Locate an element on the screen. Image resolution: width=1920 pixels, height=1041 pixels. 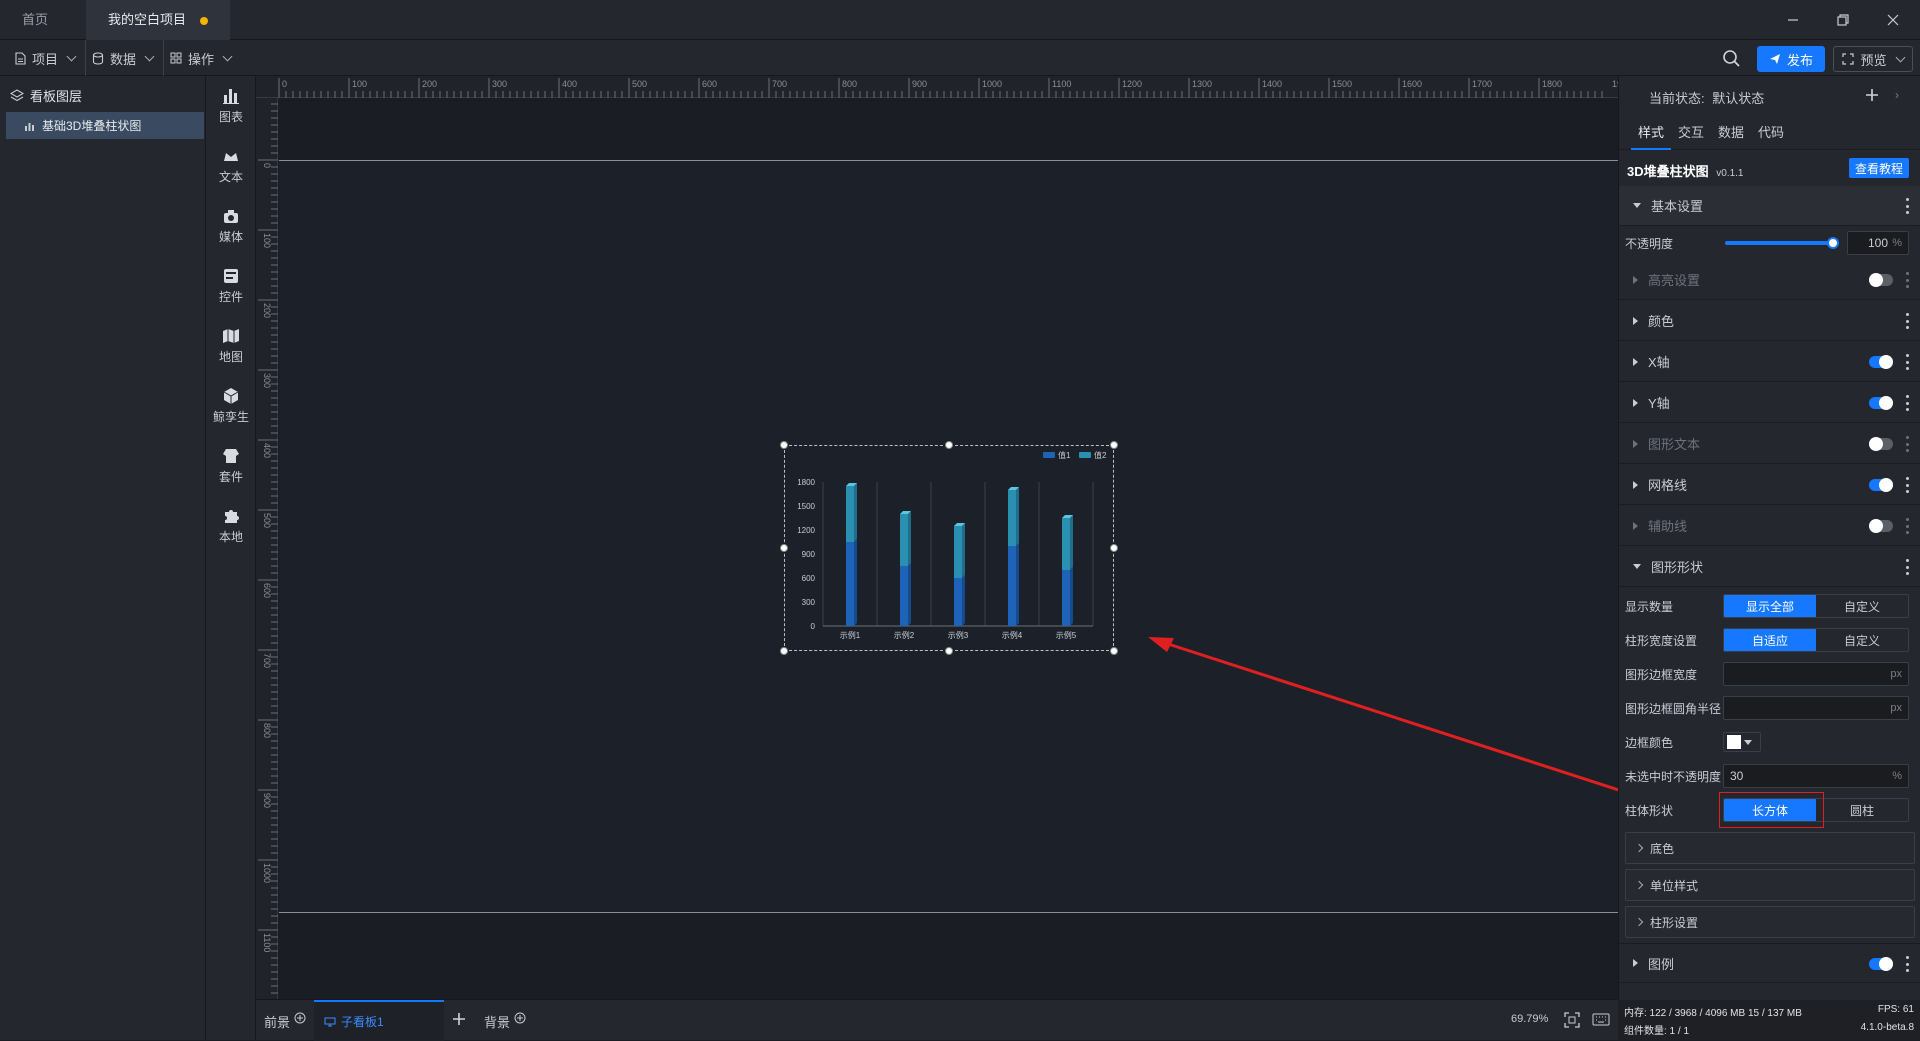
tool-local: 本地 is located at coordinates (231, 526).